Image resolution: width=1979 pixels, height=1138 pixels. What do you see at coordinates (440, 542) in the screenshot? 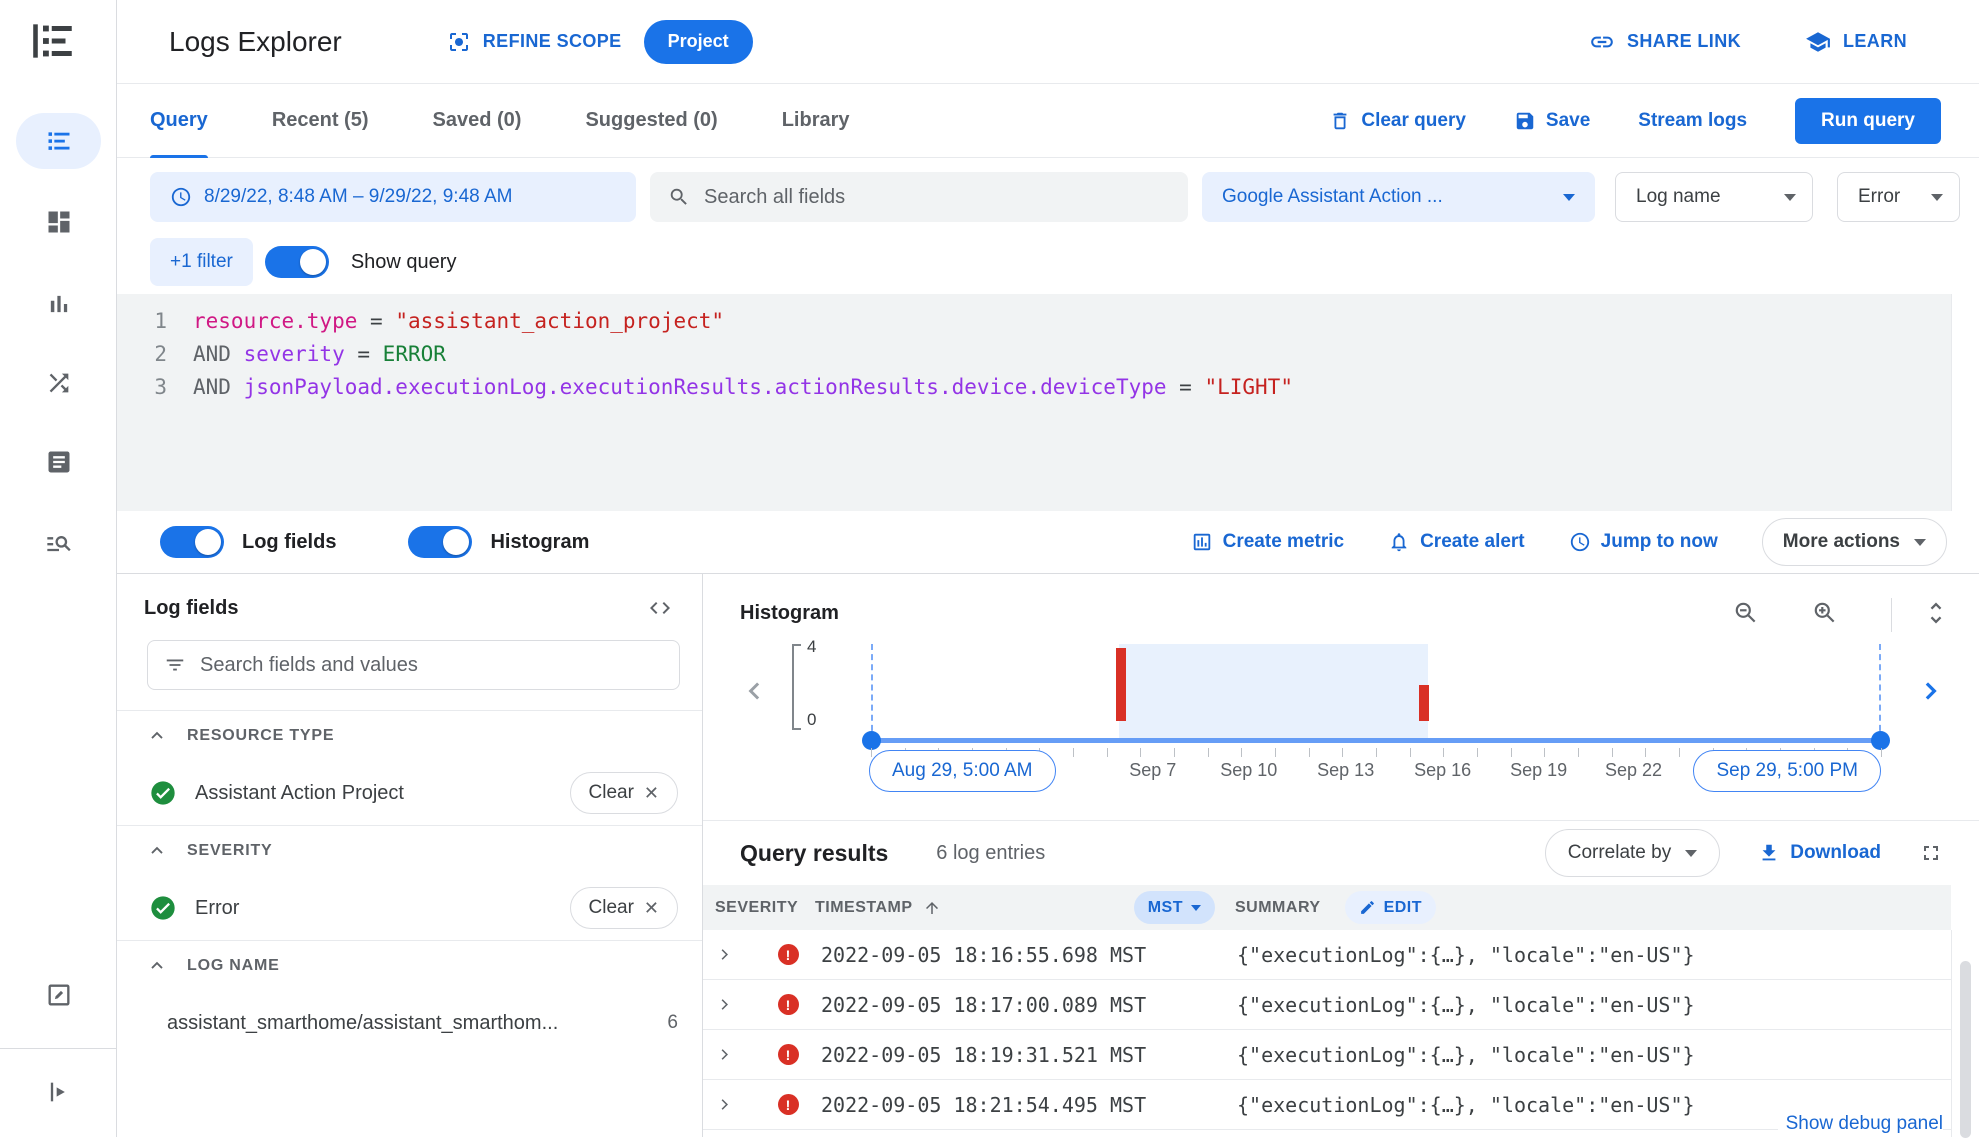
I see `histogram-toggle` at bounding box center [440, 542].